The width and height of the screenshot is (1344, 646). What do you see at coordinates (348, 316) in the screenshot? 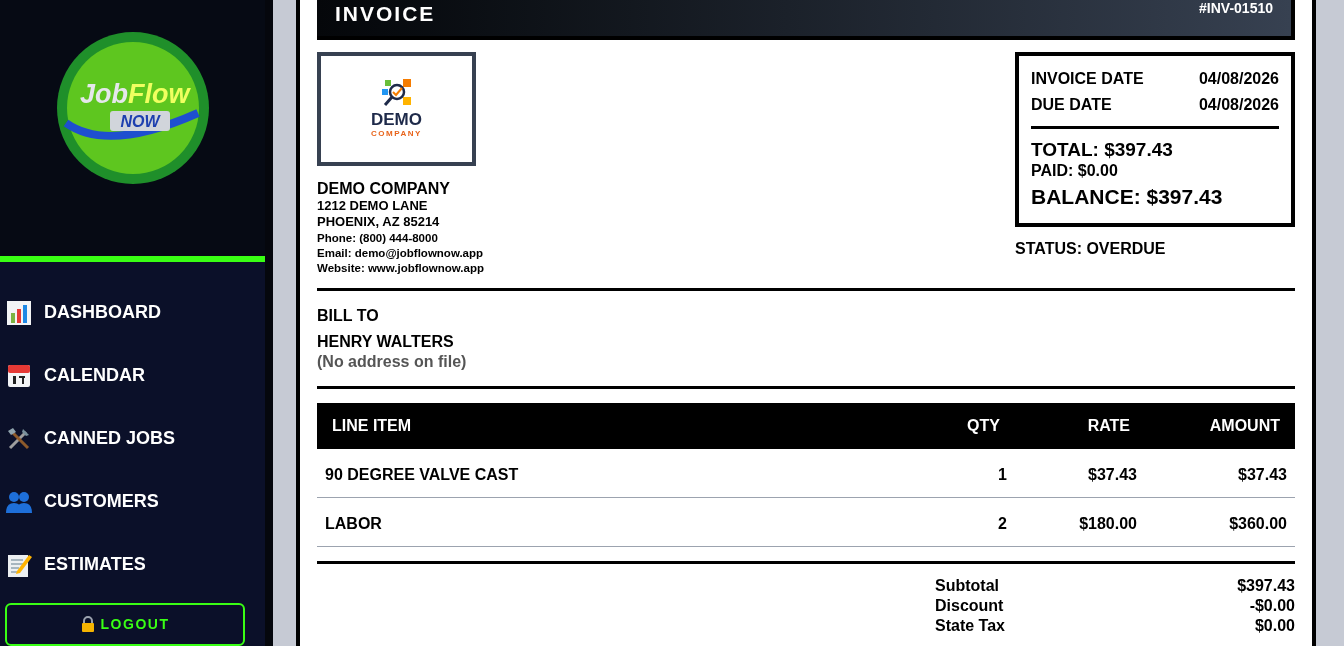
I see `bill-to-heading: BILL TO` at bounding box center [348, 316].